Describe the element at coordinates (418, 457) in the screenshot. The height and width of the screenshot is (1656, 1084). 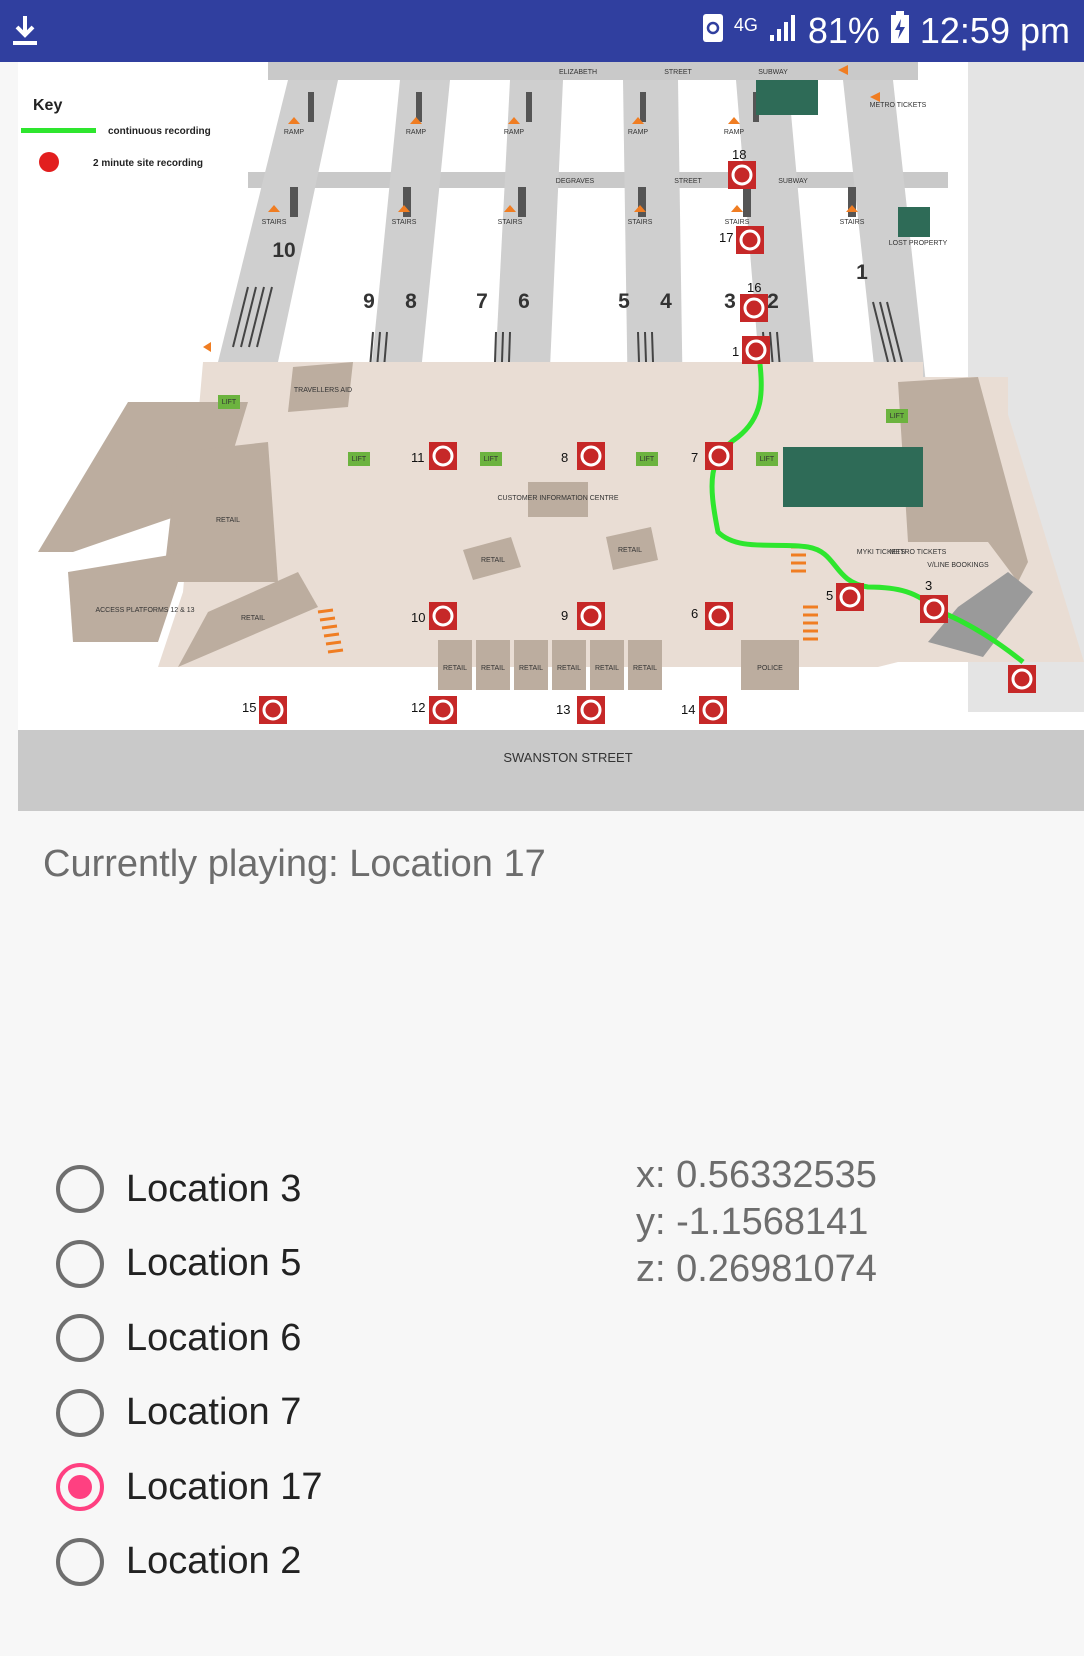
I see `svg-text: 11` at that location.